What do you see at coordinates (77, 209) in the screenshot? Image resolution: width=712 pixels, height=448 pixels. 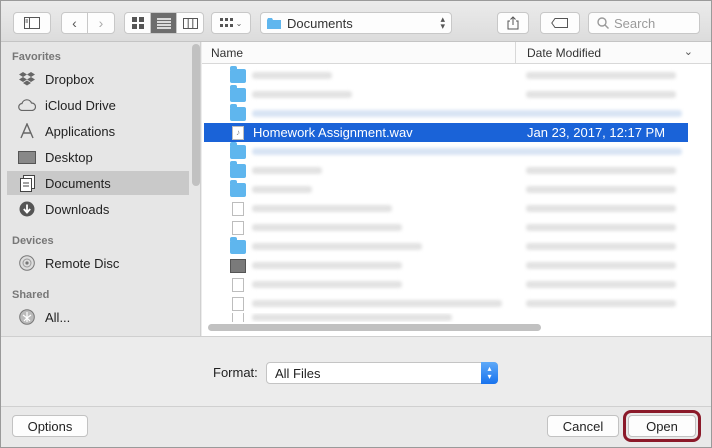 I see `sidebar-item-label: Downloads` at bounding box center [77, 209].